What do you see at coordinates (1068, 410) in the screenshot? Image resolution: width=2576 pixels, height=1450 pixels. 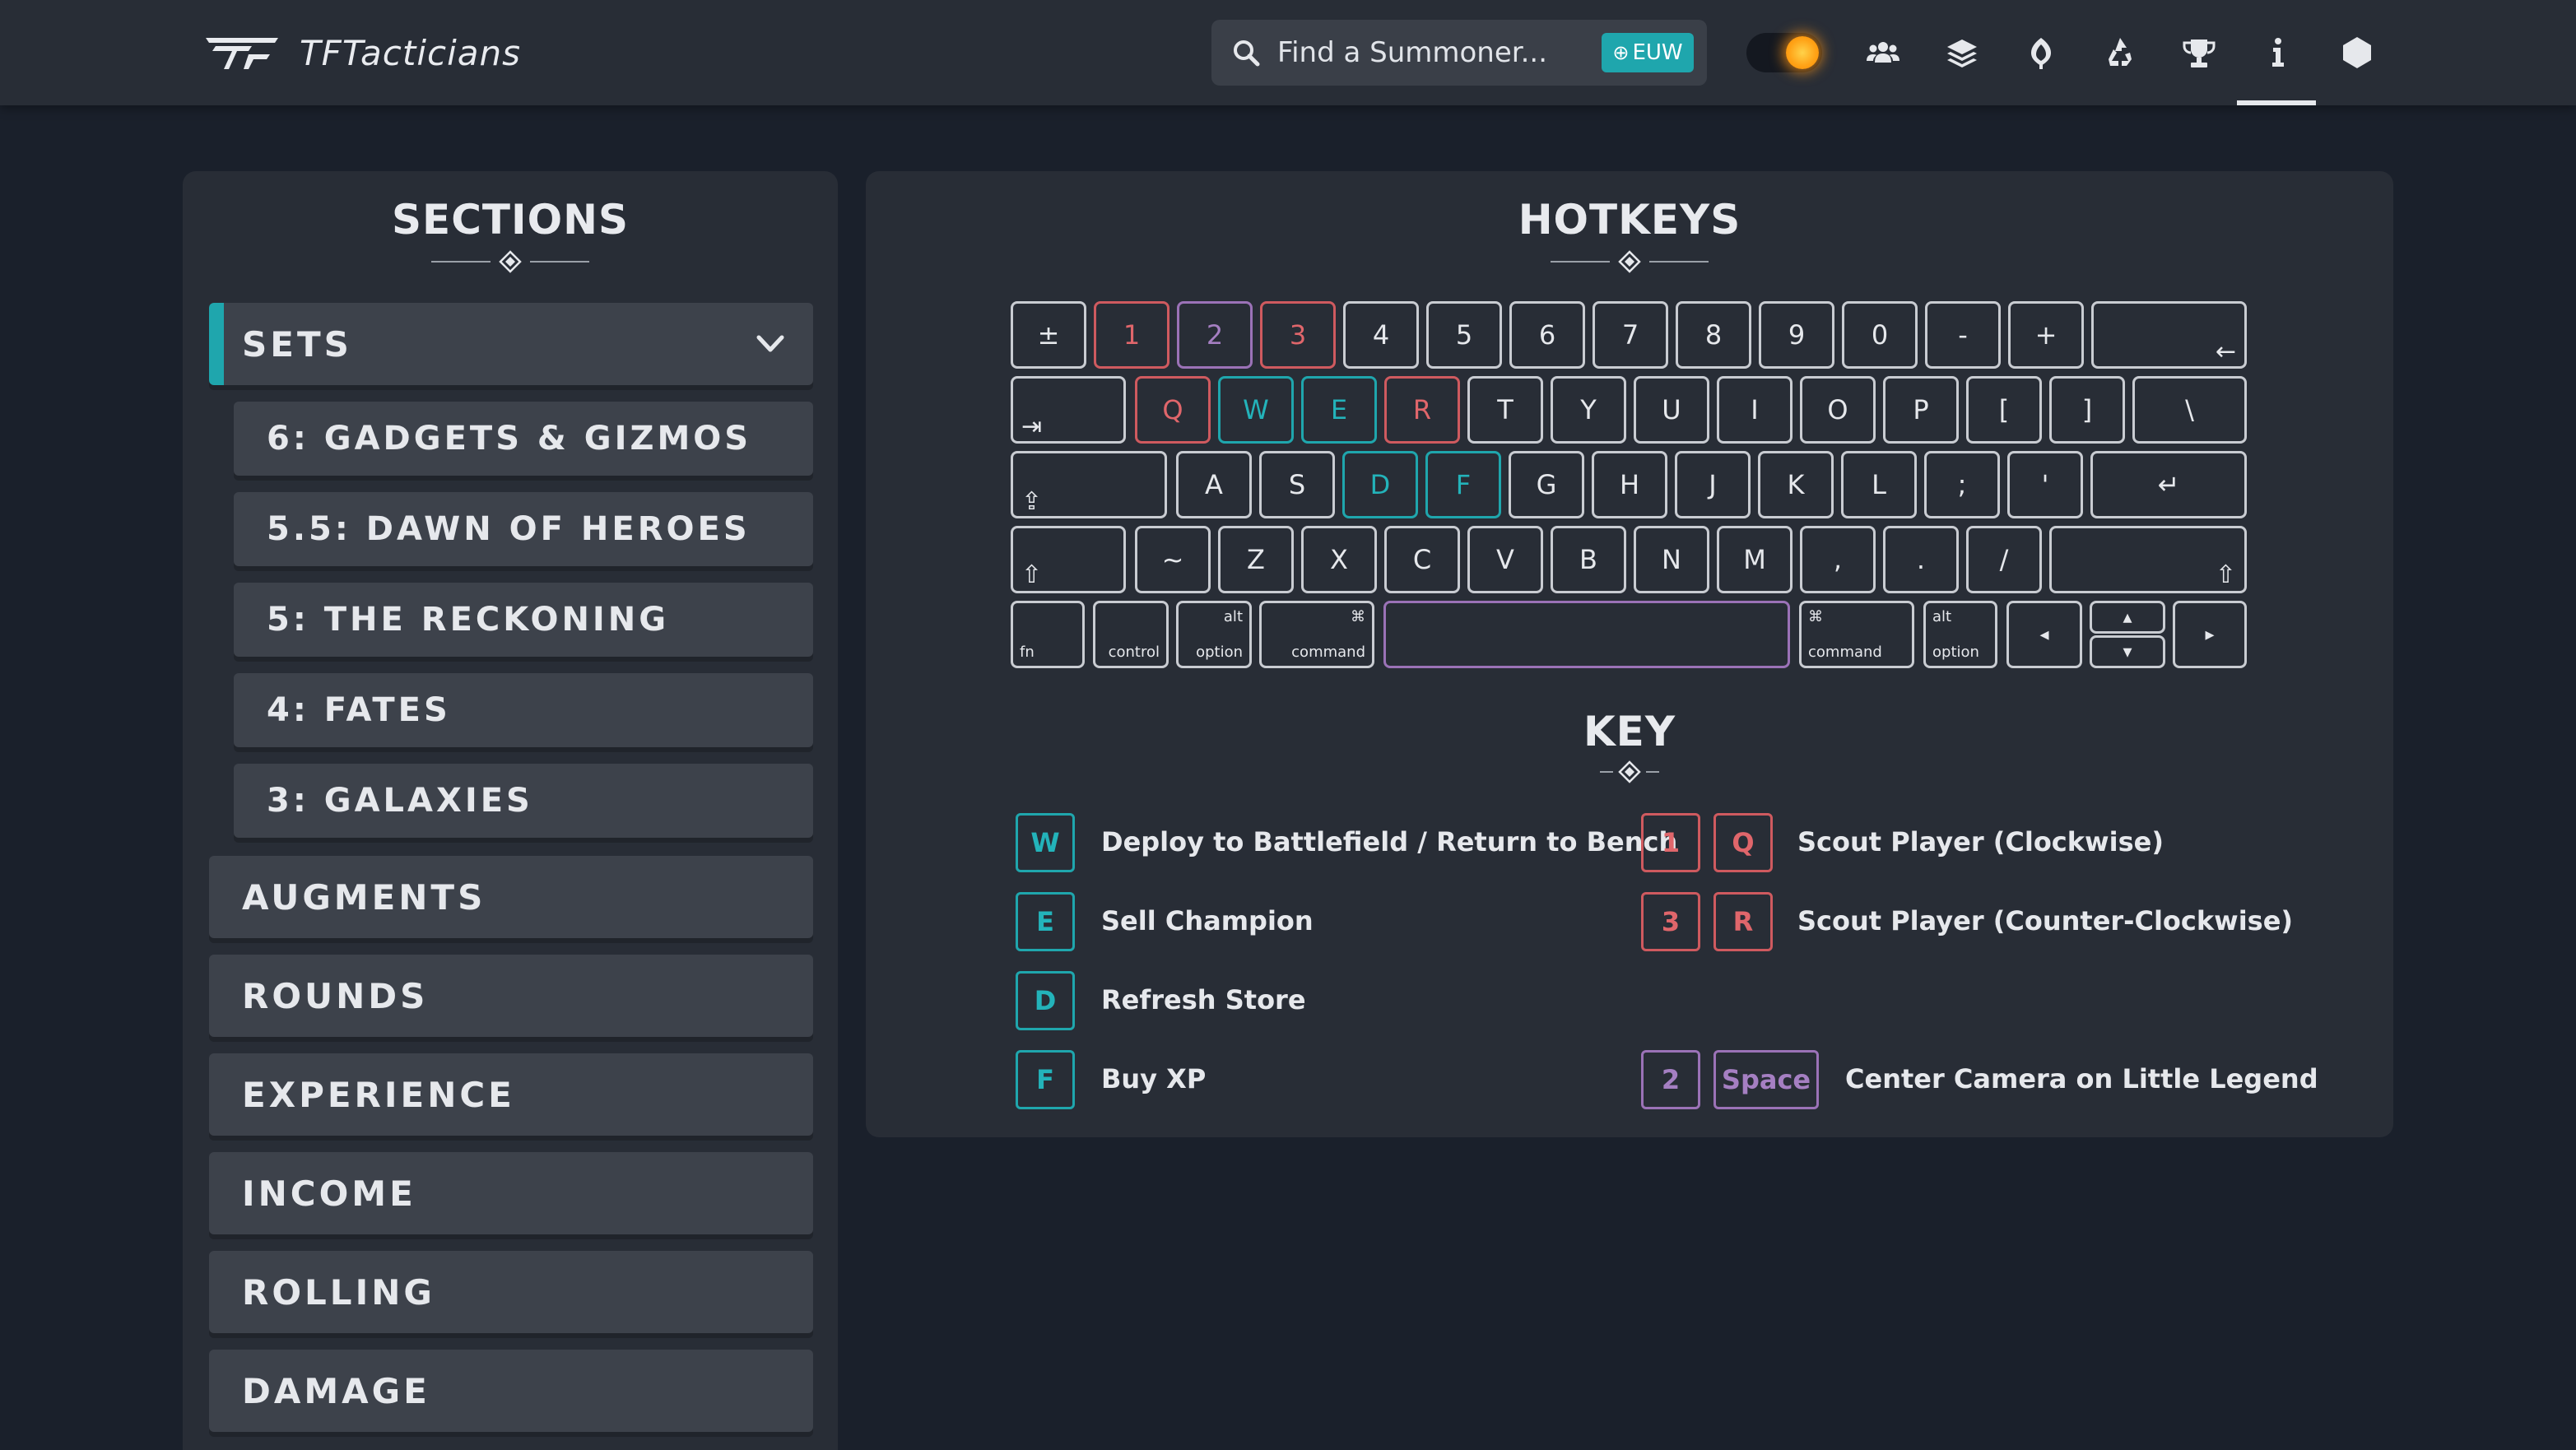 I see `key-tab: ⇥` at bounding box center [1068, 410].